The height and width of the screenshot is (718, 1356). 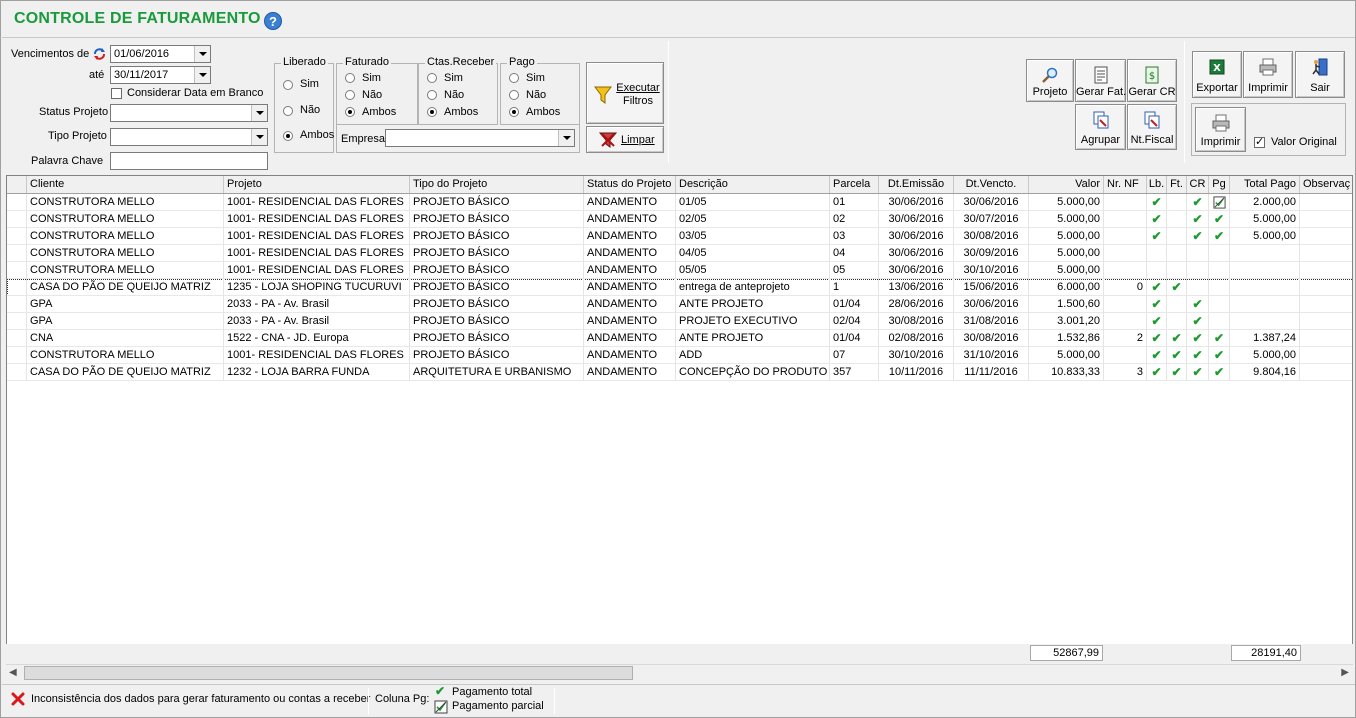 What do you see at coordinates (1152, 80) in the screenshot?
I see `gerar-cr-button: $ Gerar CR` at bounding box center [1152, 80].